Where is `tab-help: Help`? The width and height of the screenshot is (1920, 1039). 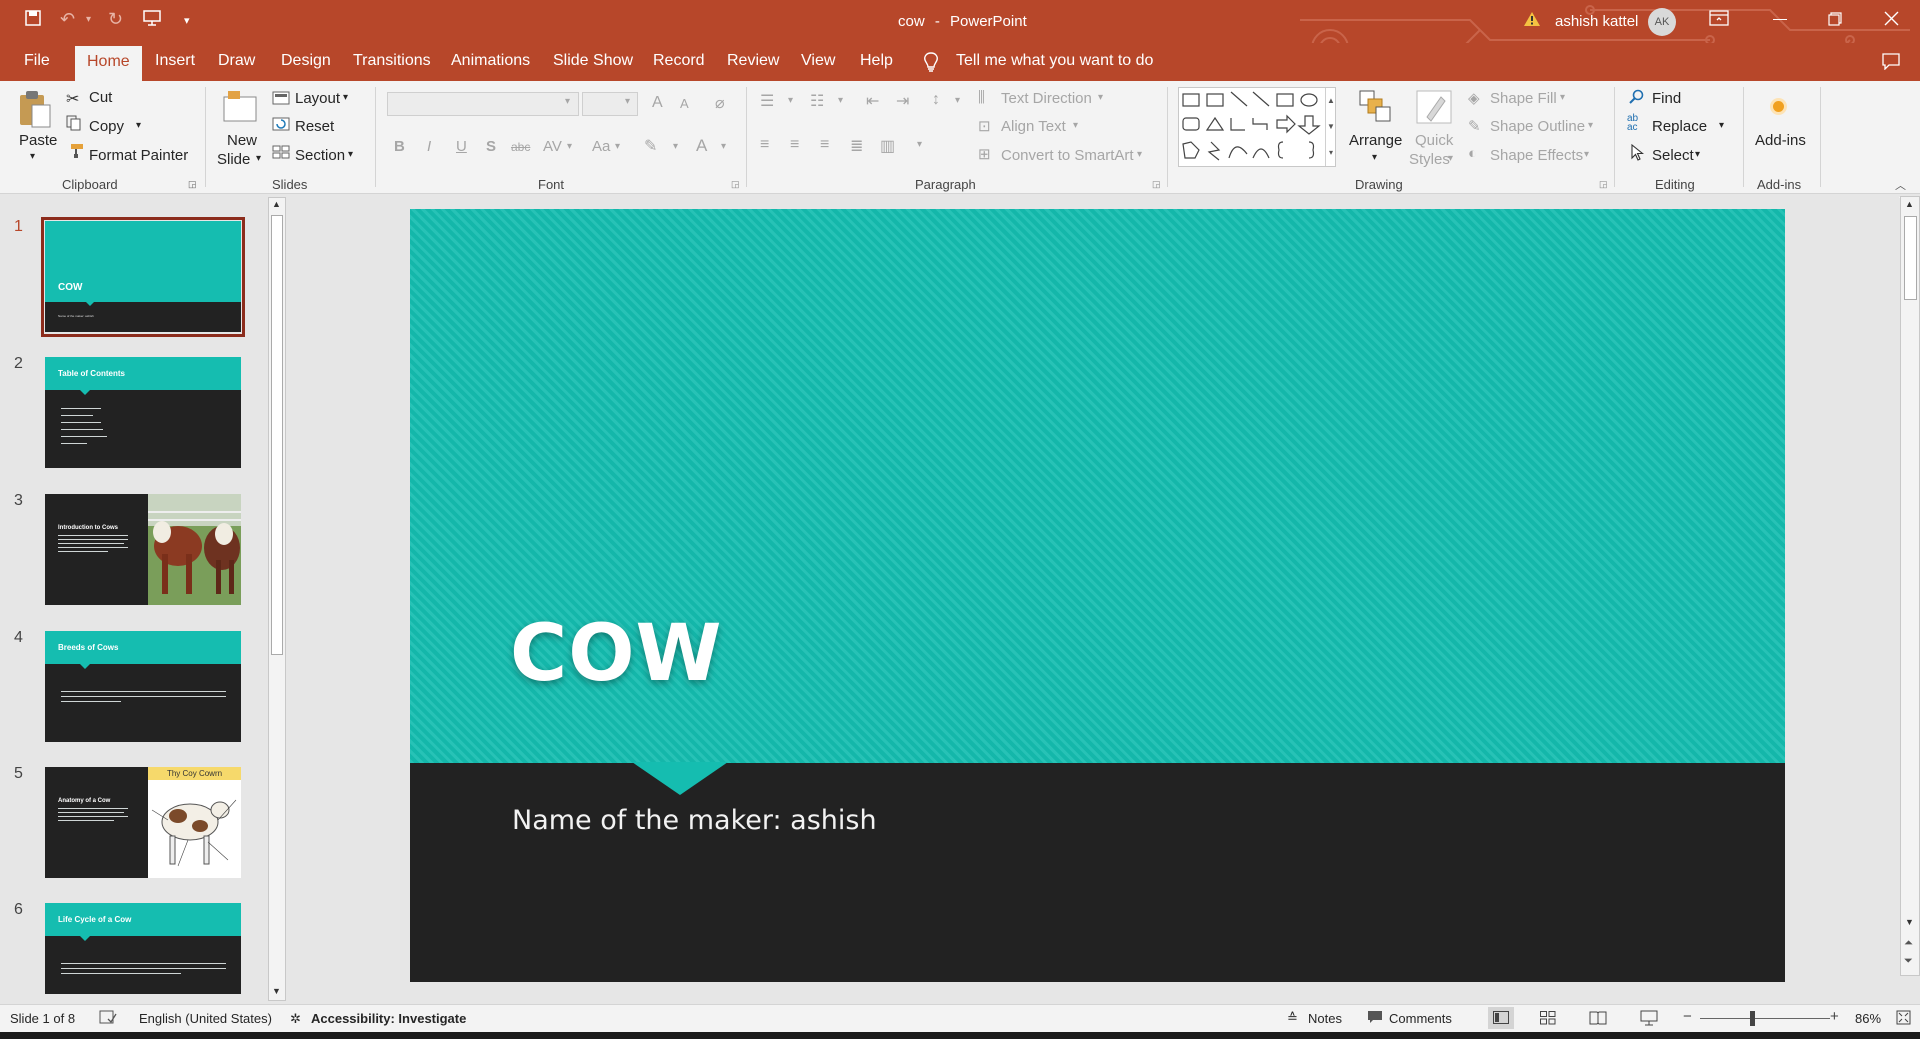
tab-help: Help is located at coordinates (876, 61).